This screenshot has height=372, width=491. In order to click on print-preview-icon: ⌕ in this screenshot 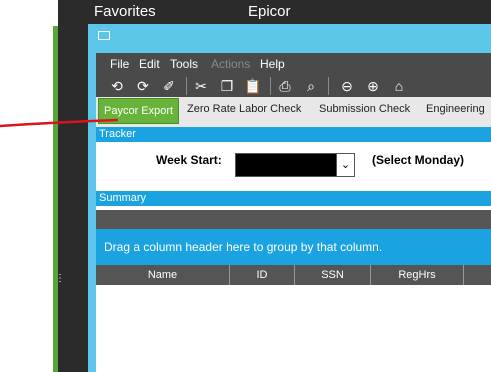, I will do `click(311, 86)`.